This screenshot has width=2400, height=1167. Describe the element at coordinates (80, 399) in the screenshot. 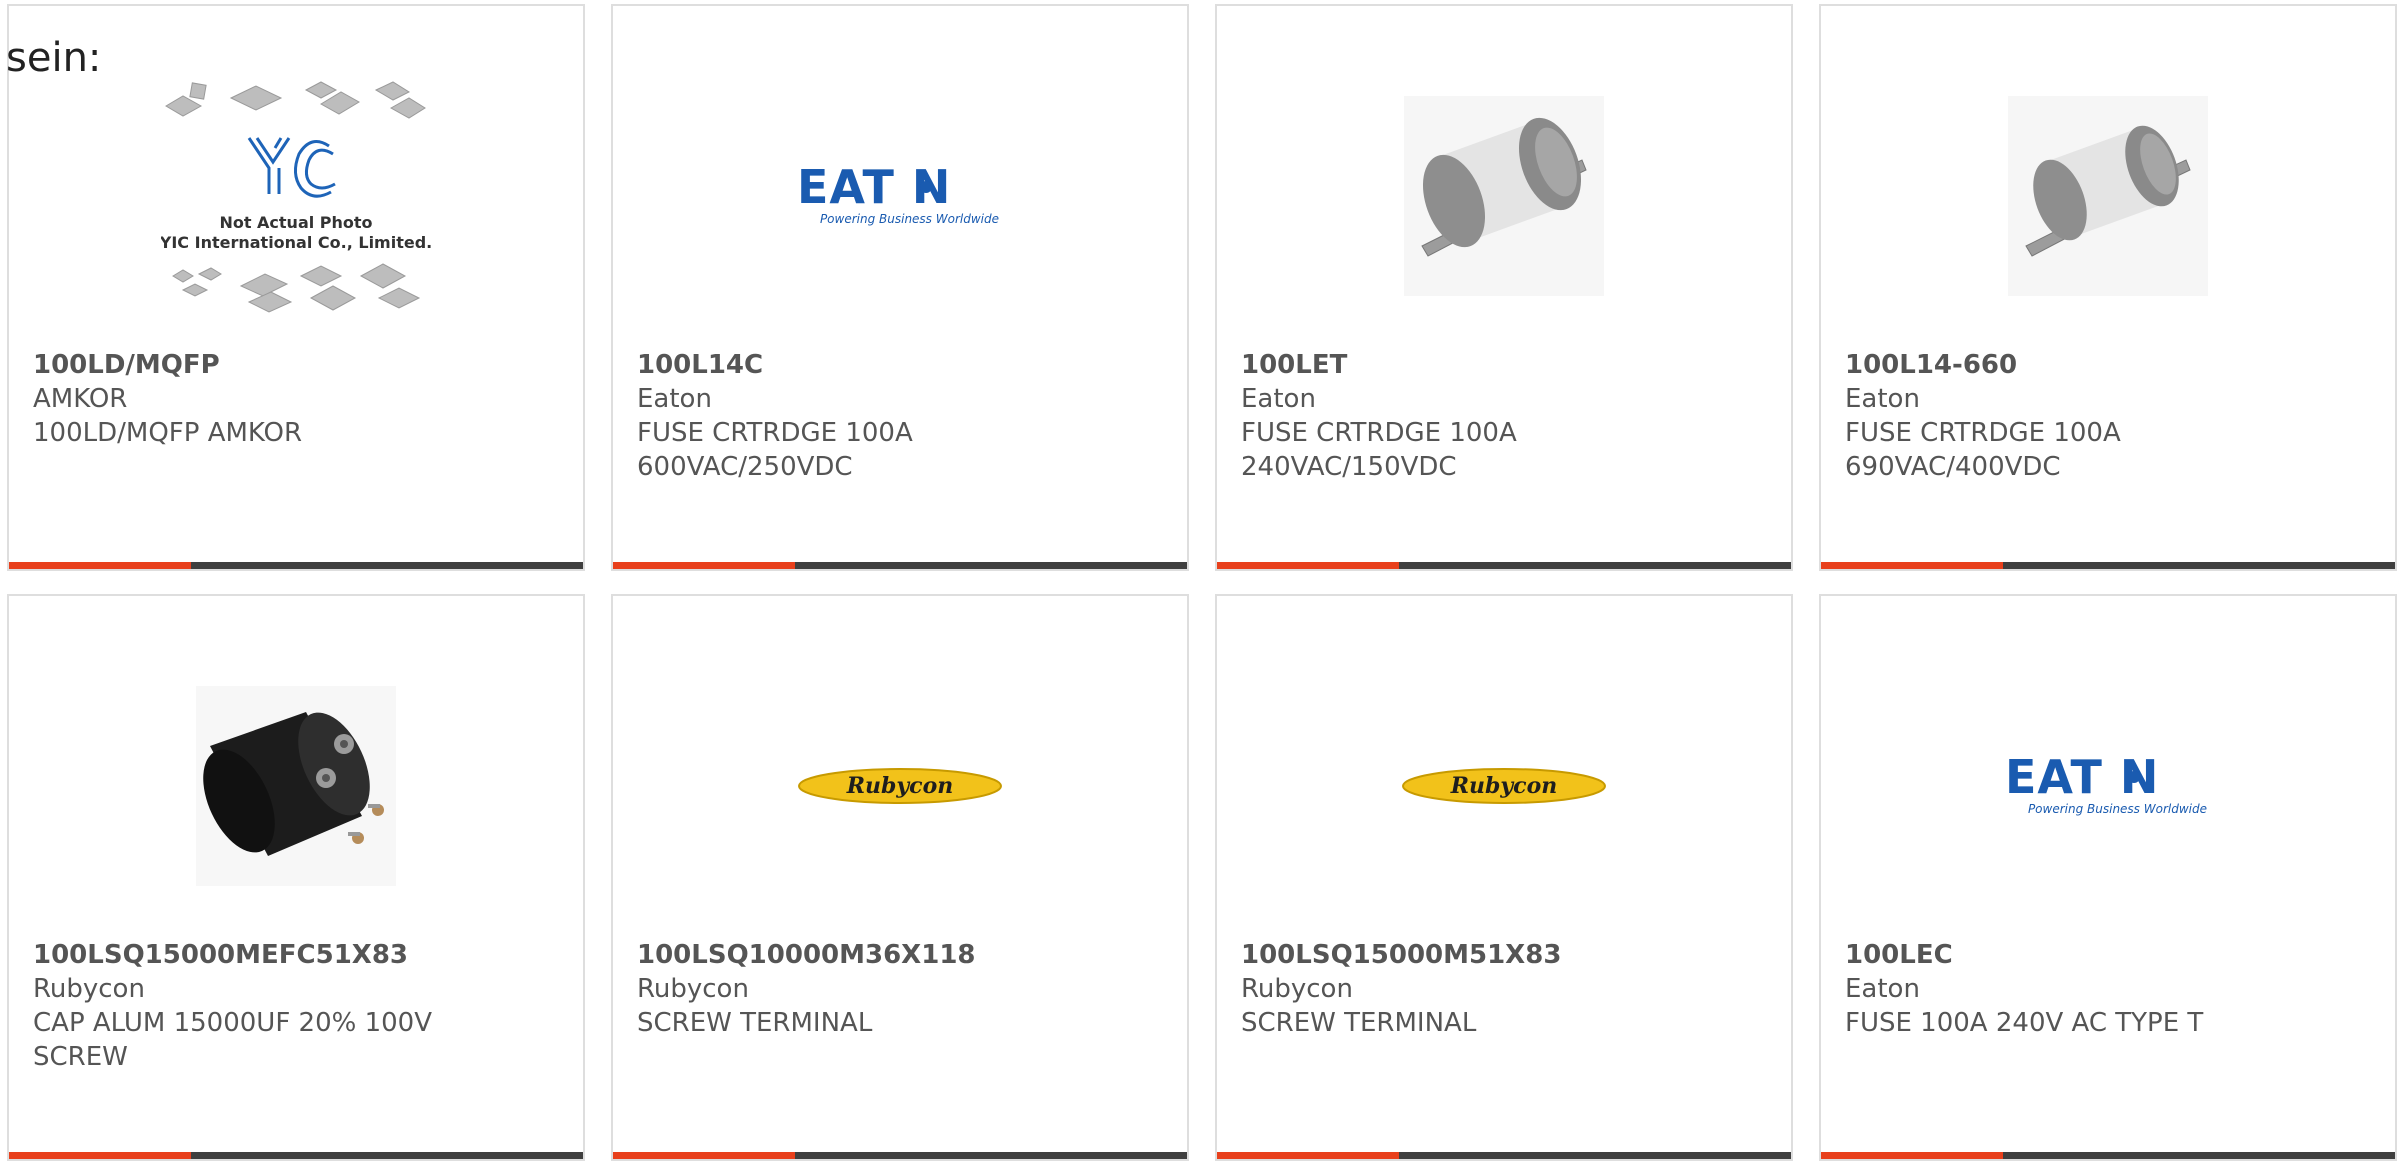

I see `manufacturer: AMKOR` at that location.